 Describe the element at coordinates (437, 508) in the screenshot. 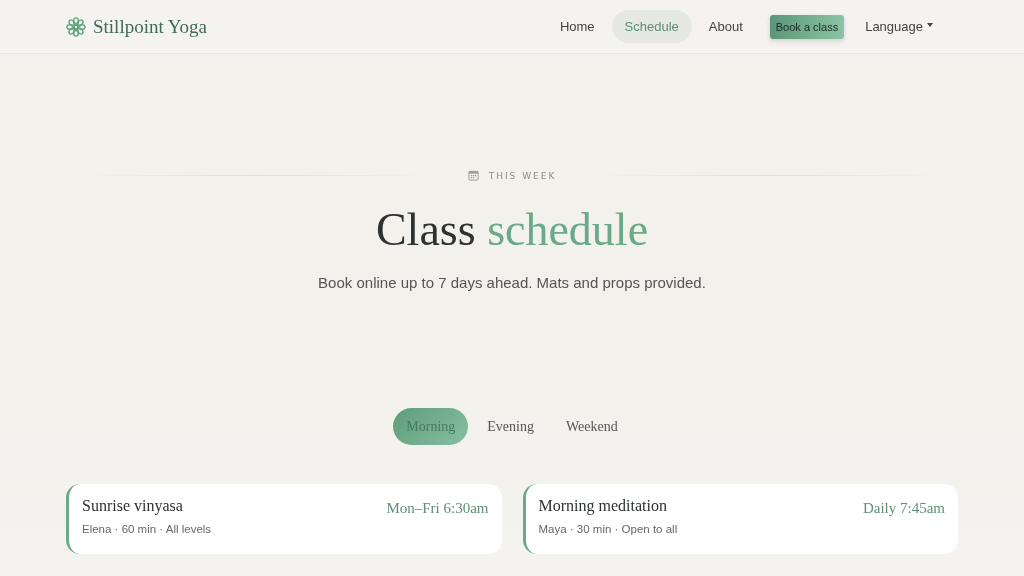

I see `class-time: Mon–Fri 6:30am` at that location.